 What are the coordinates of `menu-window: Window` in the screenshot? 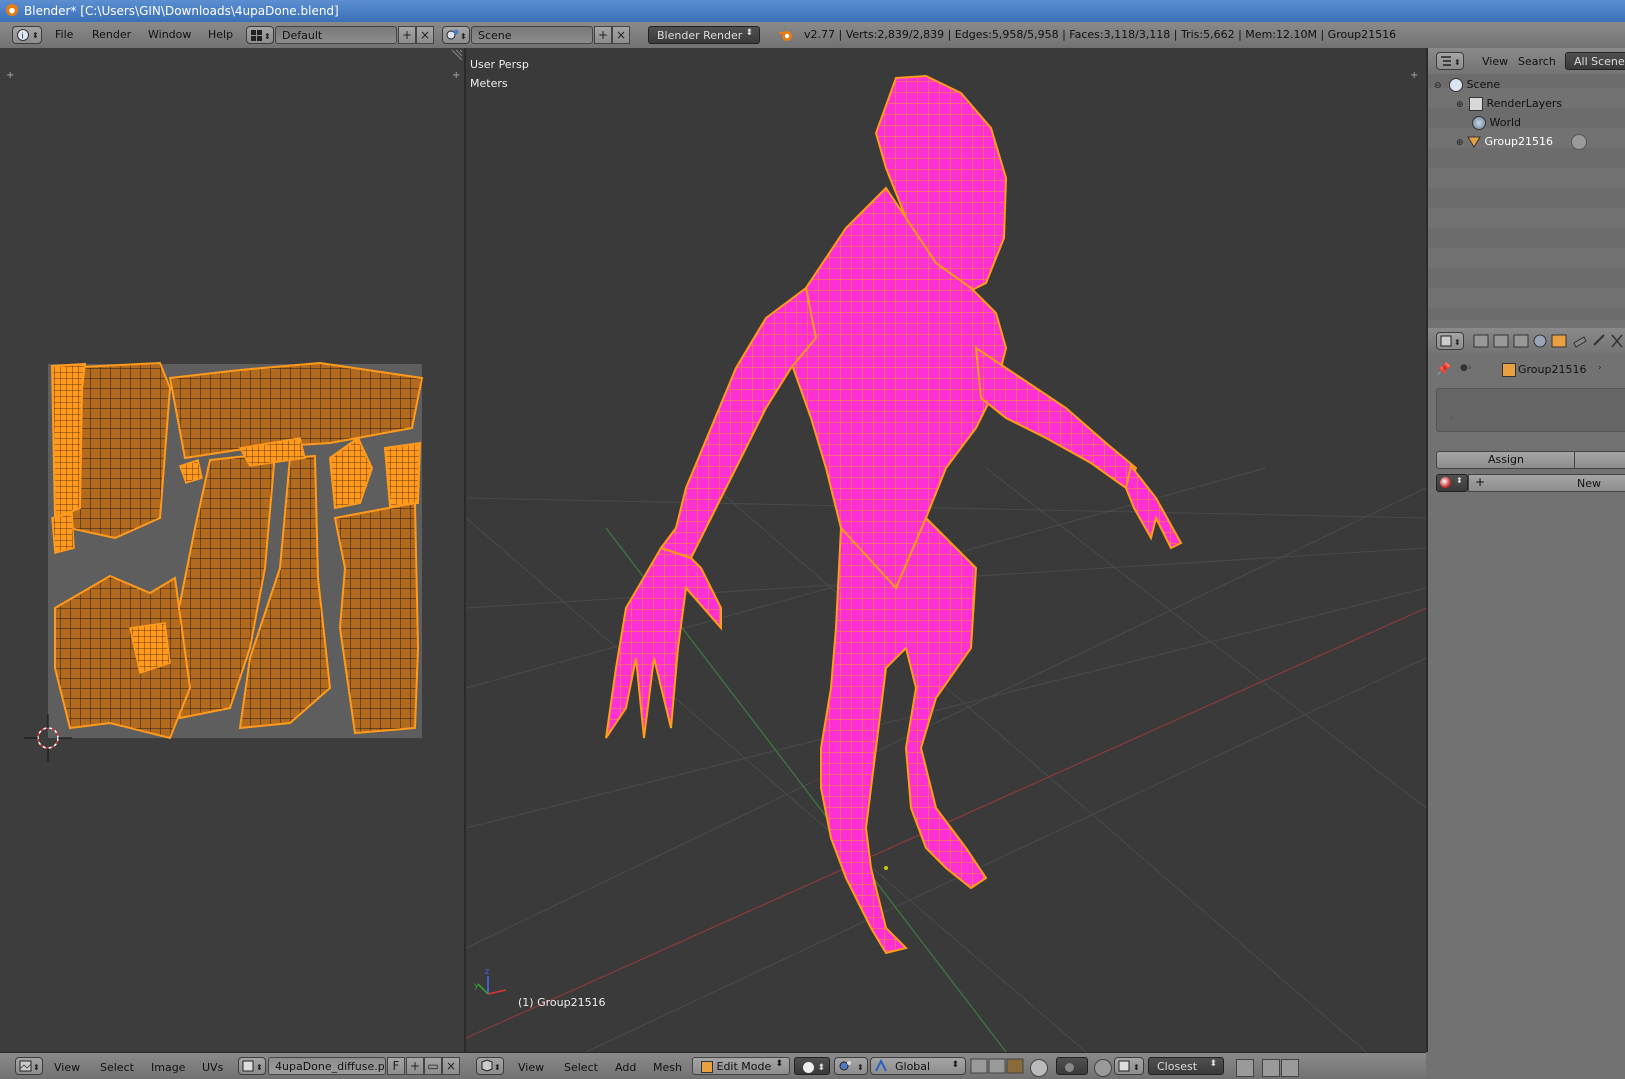 It's located at (169, 34).